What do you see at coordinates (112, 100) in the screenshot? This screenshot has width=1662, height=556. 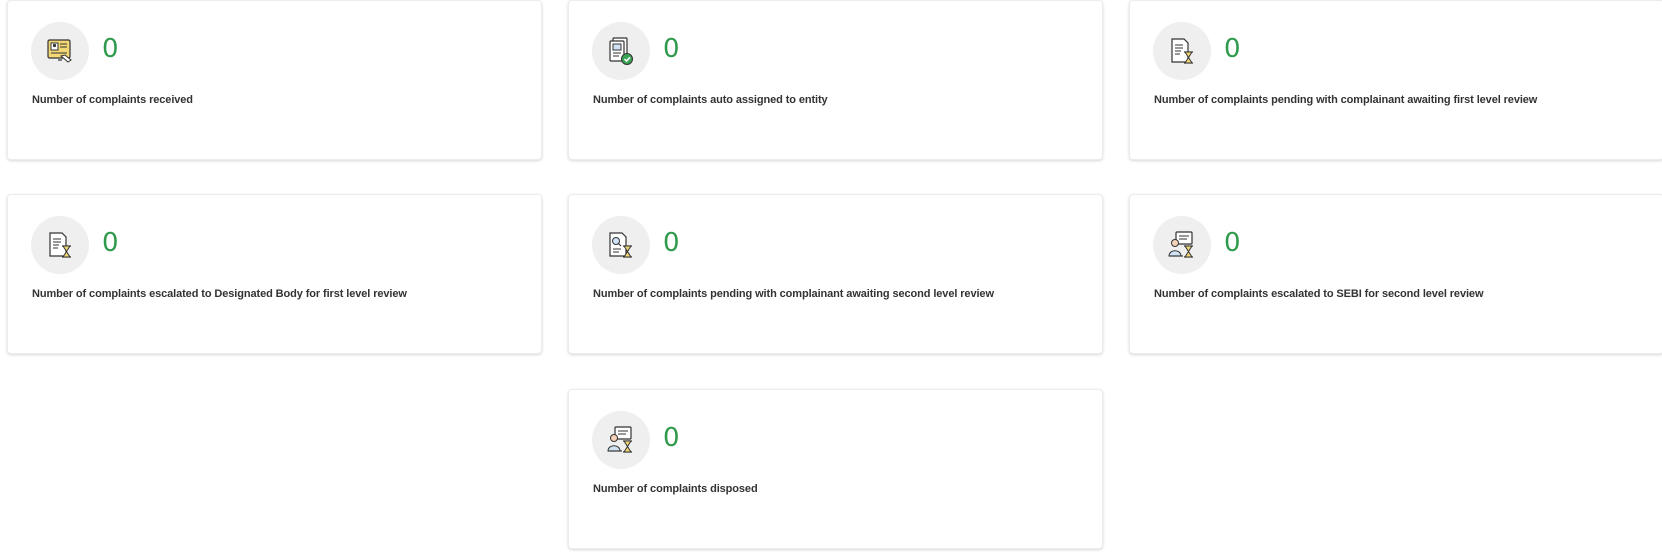 I see `stat-label: Number of complaints received` at bounding box center [112, 100].